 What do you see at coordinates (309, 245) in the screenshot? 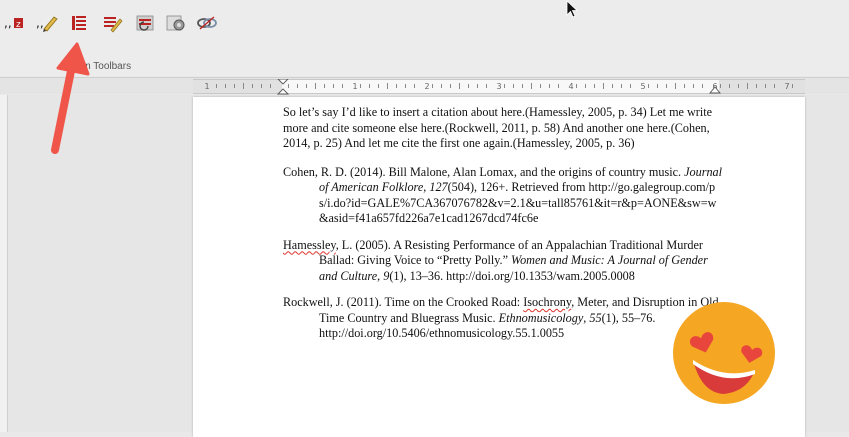
I see `spelling-flagged-word: Hamessley` at bounding box center [309, 245].